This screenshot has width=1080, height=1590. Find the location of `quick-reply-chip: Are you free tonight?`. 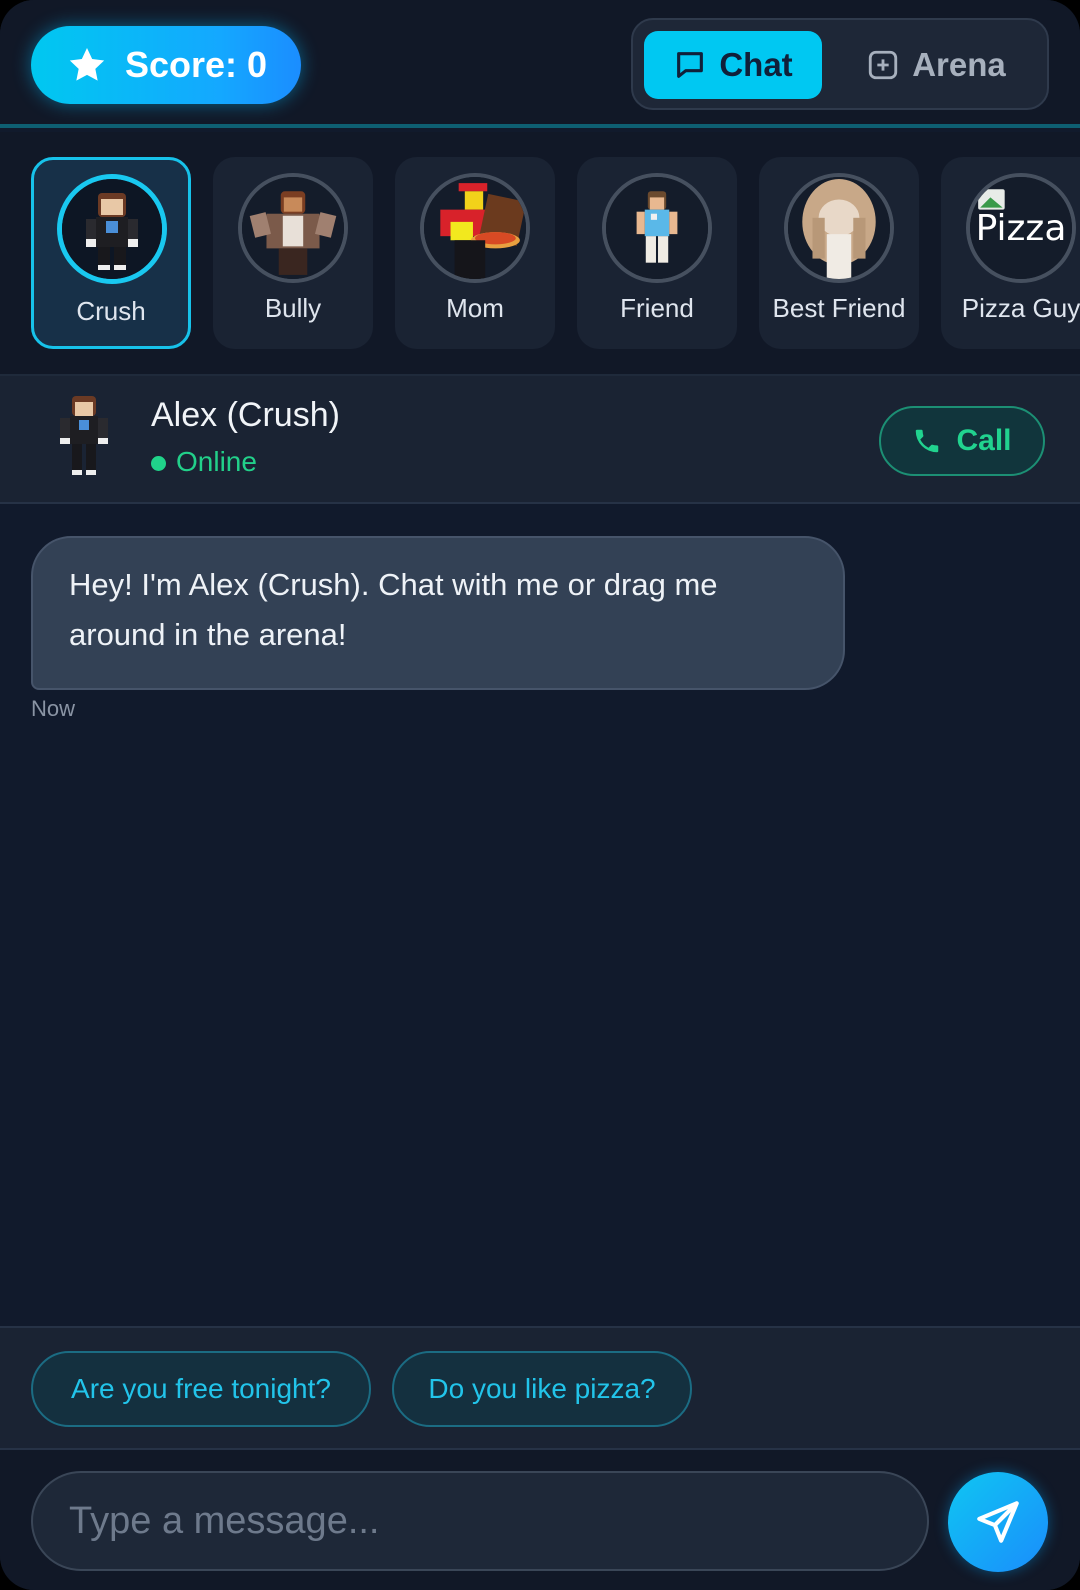

quick-reply-chip: Are you free tonight? is located at coordinates (201, 1389).